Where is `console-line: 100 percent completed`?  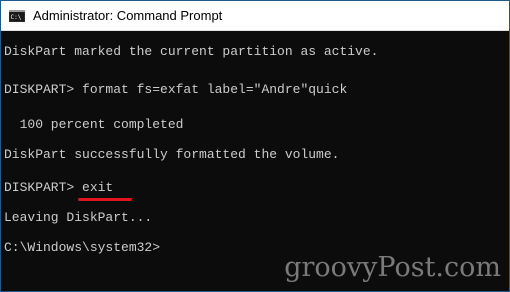
console-line: 100 percent completed is located at coordinates (94, 124).